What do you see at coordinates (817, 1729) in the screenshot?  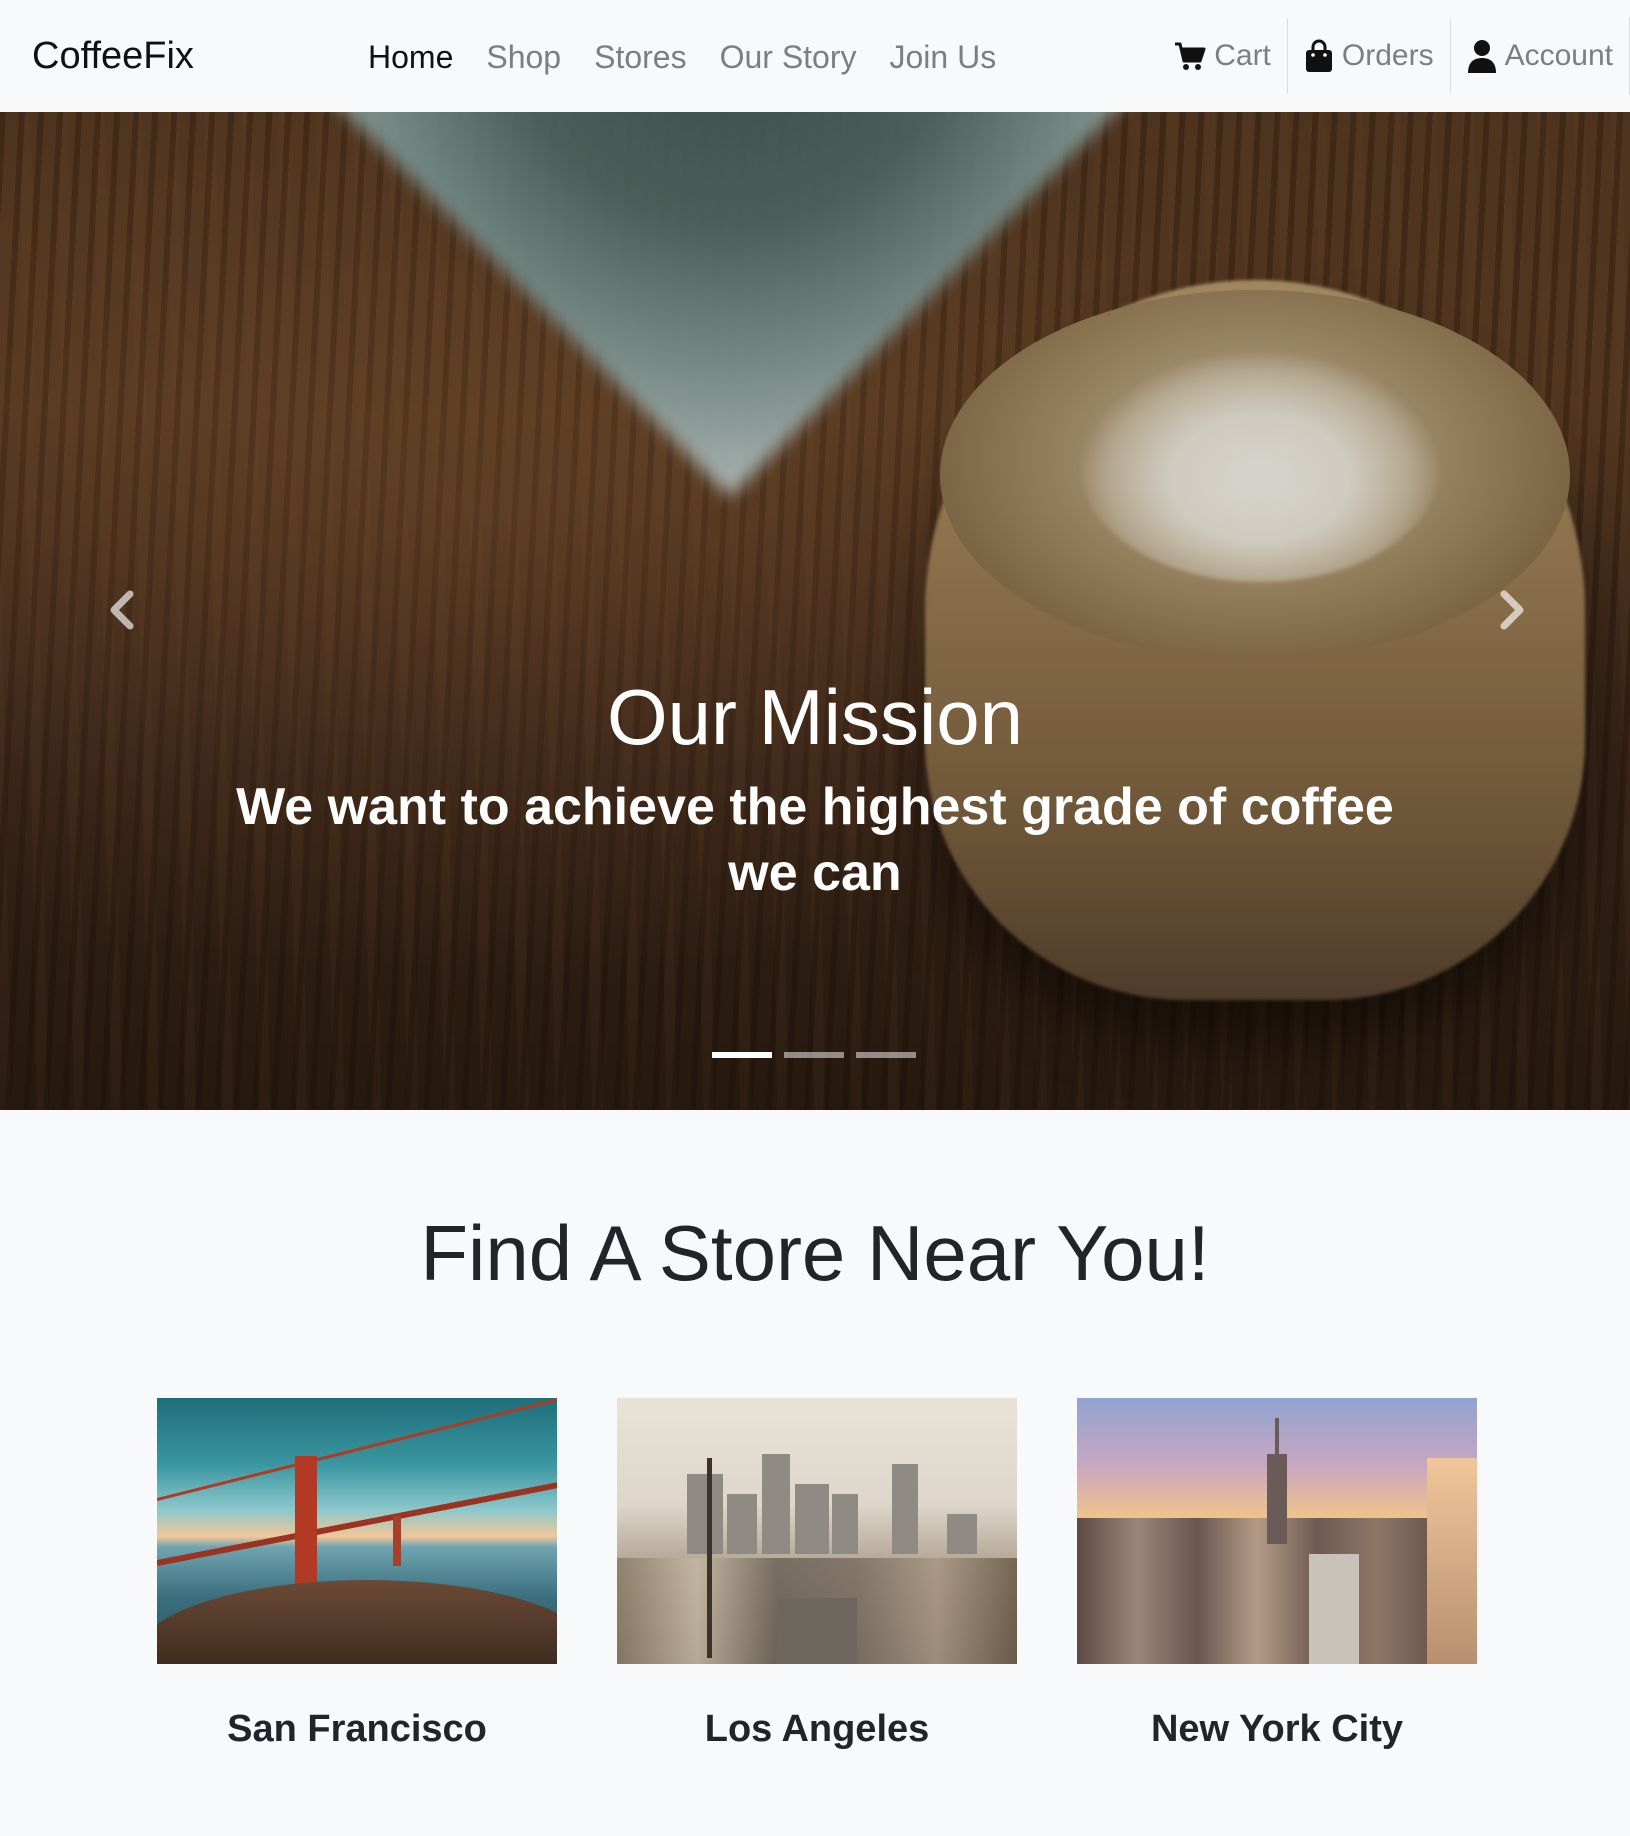 I see `store-name: Los Angeles` at bounding box center [817, 1729].